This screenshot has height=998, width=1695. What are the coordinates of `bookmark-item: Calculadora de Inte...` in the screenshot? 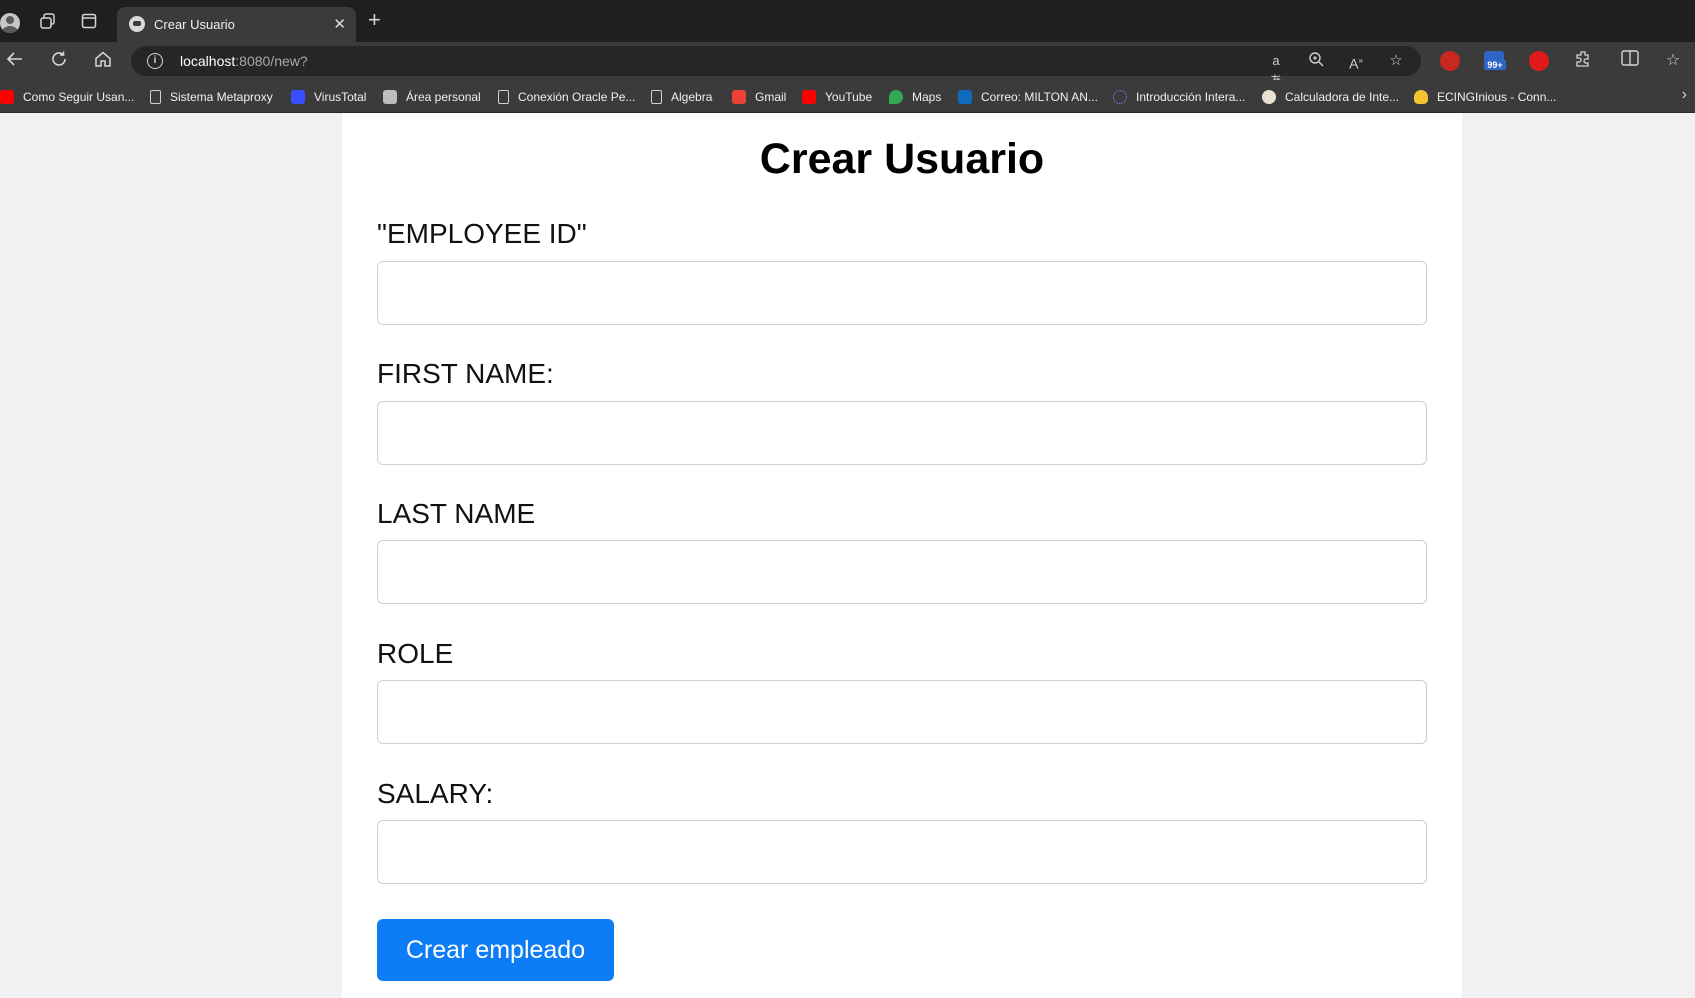 It's located at (1330, 97).